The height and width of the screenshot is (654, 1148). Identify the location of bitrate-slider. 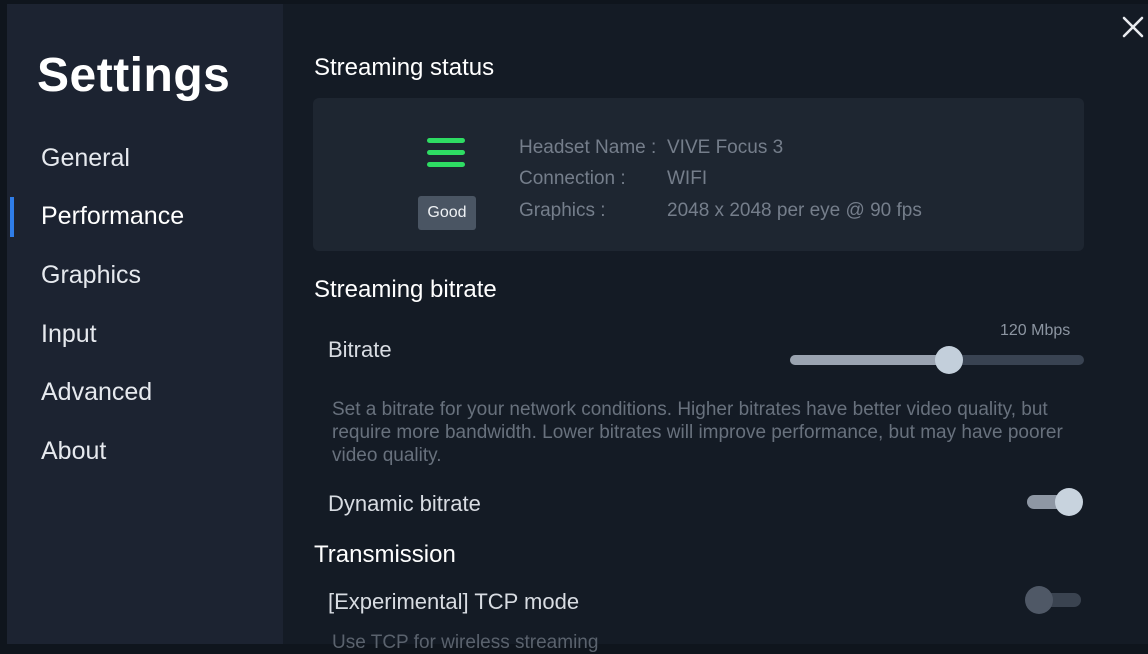
(937, 360).